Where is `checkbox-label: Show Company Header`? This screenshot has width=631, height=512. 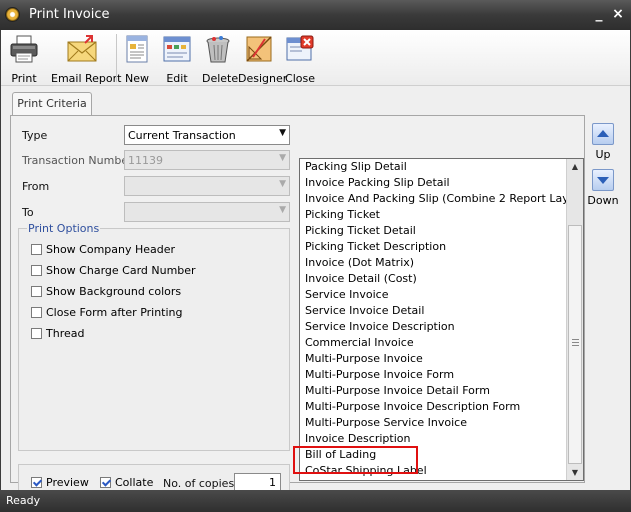
checkbox-label: Show Company Header is located at coordinates (111, 249).